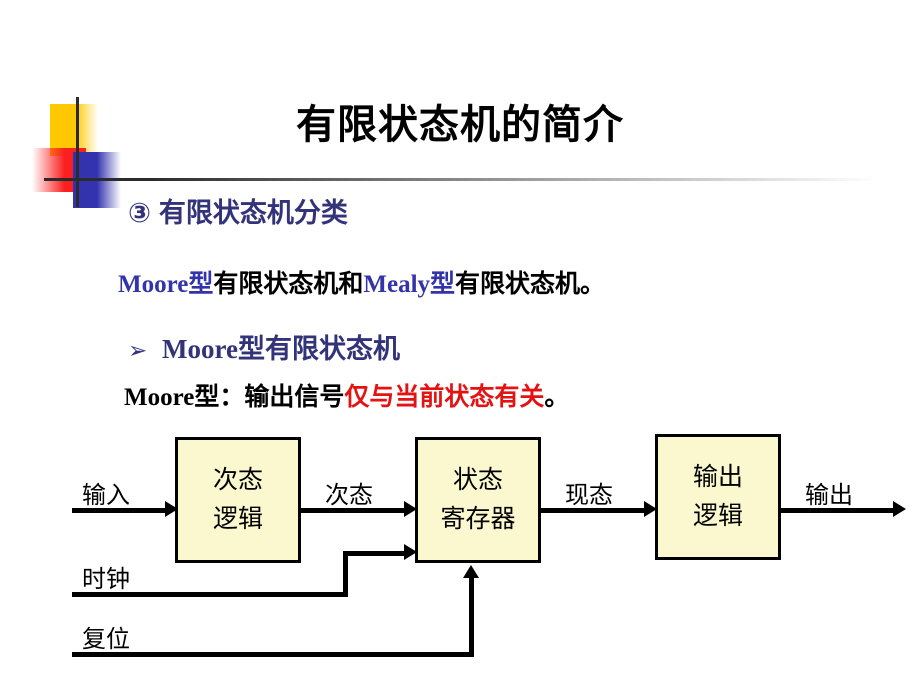 The image size is (920, 690). Describe the element at coordinates (460, 125) in the screenshot. I see `page-title: 有限状态机的简介` at that location.